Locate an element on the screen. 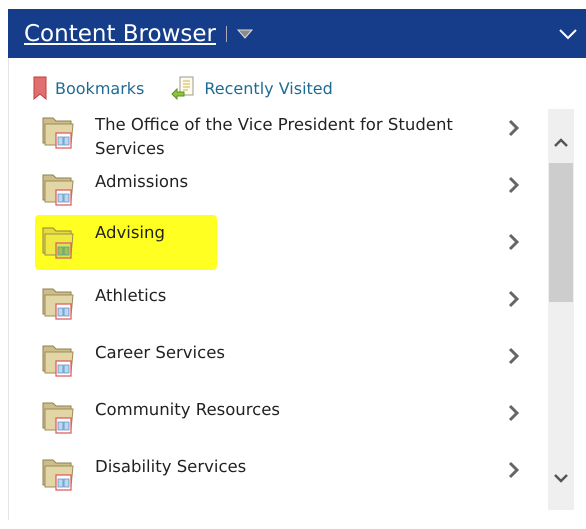 This screenshot has width=586, height=529. scrollbar is located at coordinates (561, 309).